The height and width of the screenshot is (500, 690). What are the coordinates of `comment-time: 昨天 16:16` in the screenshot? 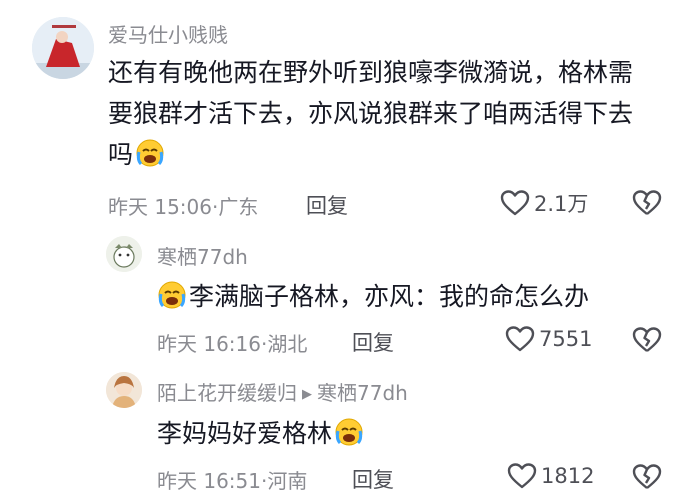 It's located at (209, 344).